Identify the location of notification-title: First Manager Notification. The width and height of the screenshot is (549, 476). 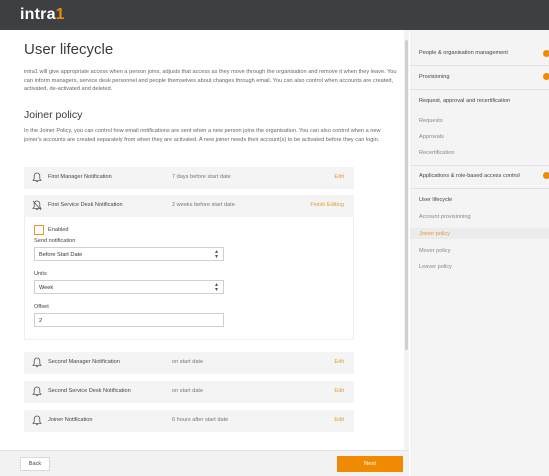
(80, 177).